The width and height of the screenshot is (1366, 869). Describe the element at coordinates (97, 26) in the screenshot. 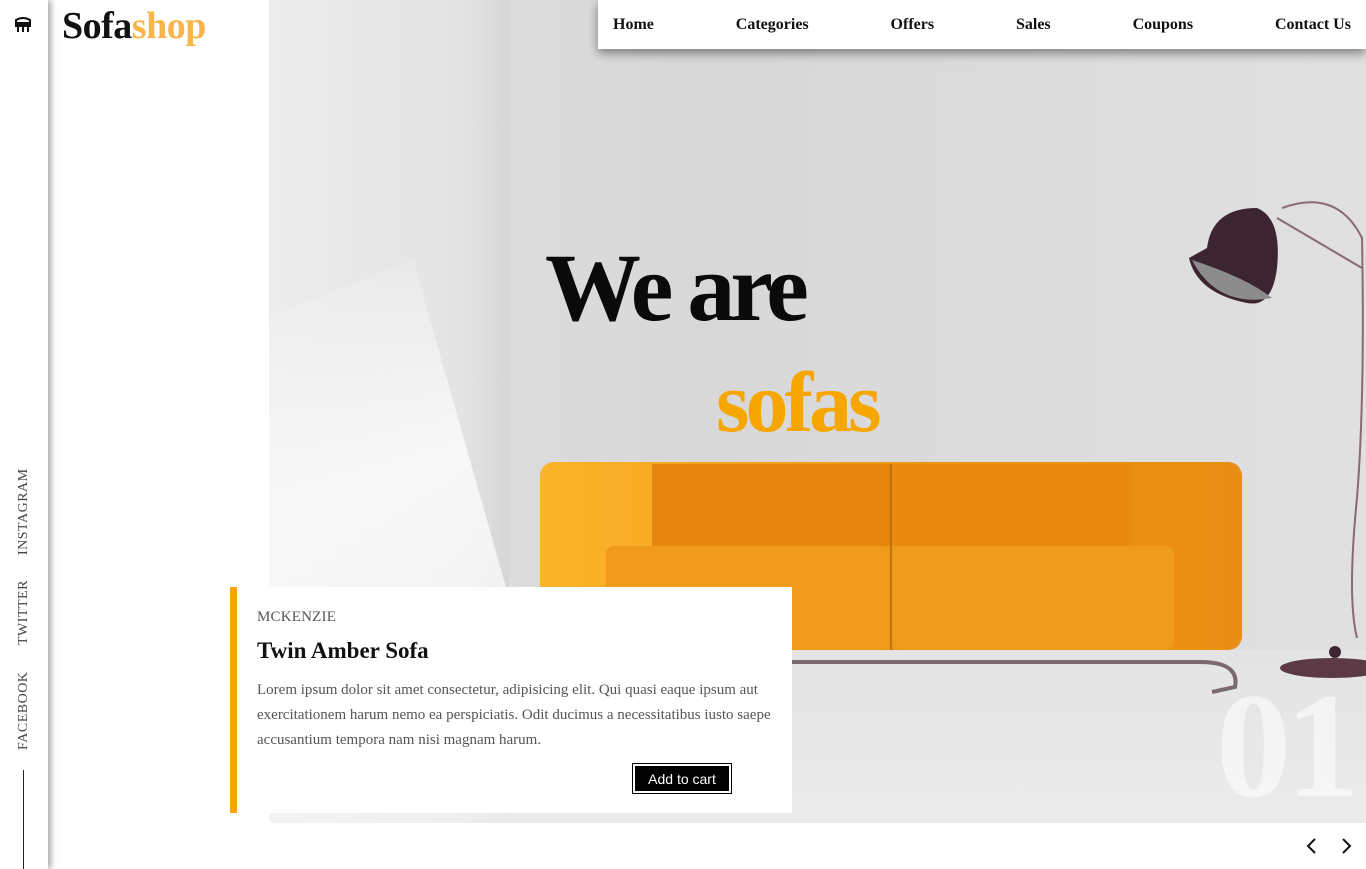

I see `logo-text-primary: Sofa` at that location.